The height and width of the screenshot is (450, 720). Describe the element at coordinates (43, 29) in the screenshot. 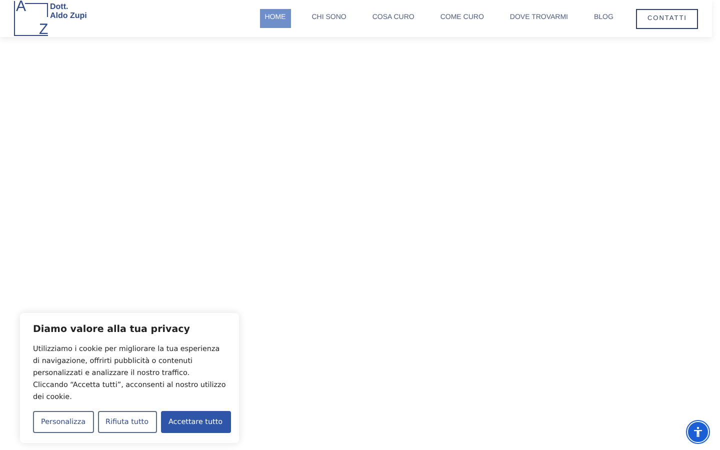

I see `logo-letter: Z` at that location.